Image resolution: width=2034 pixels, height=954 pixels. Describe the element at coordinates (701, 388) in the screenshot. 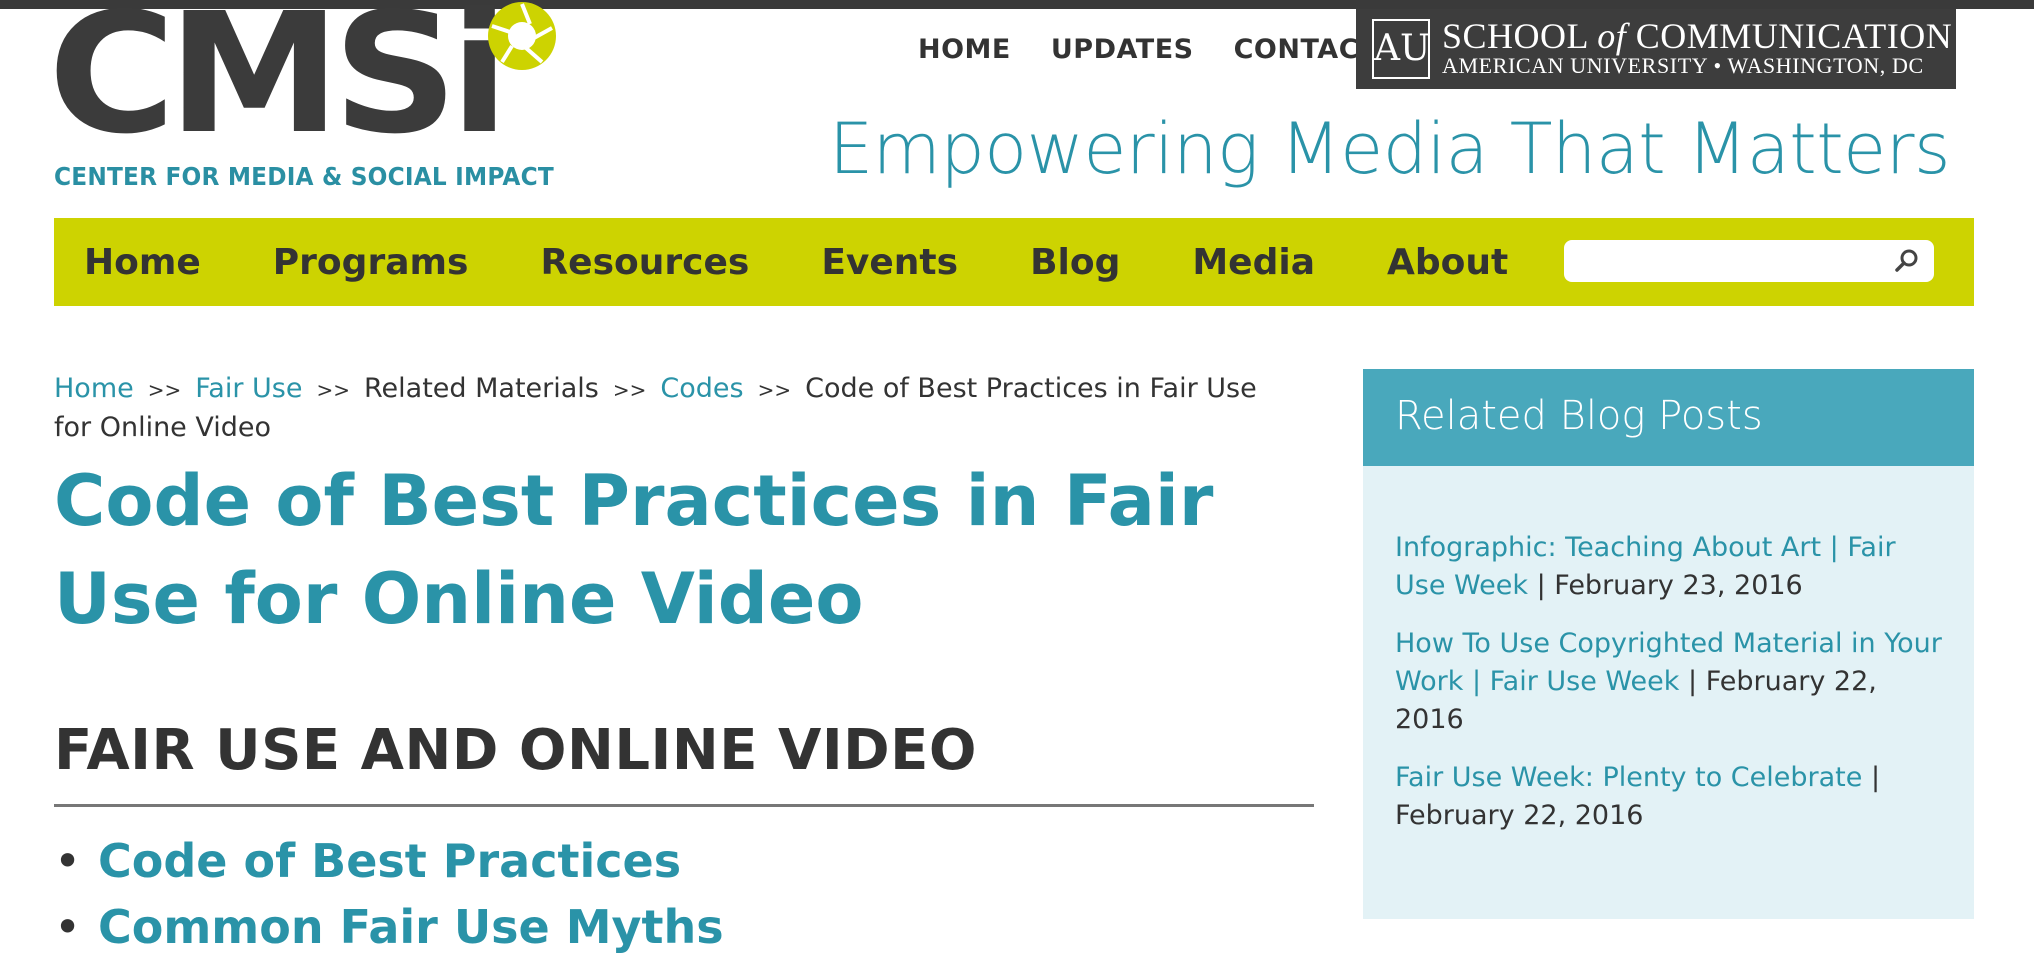

I see `breadcrumb-codes: Codes` at that location.